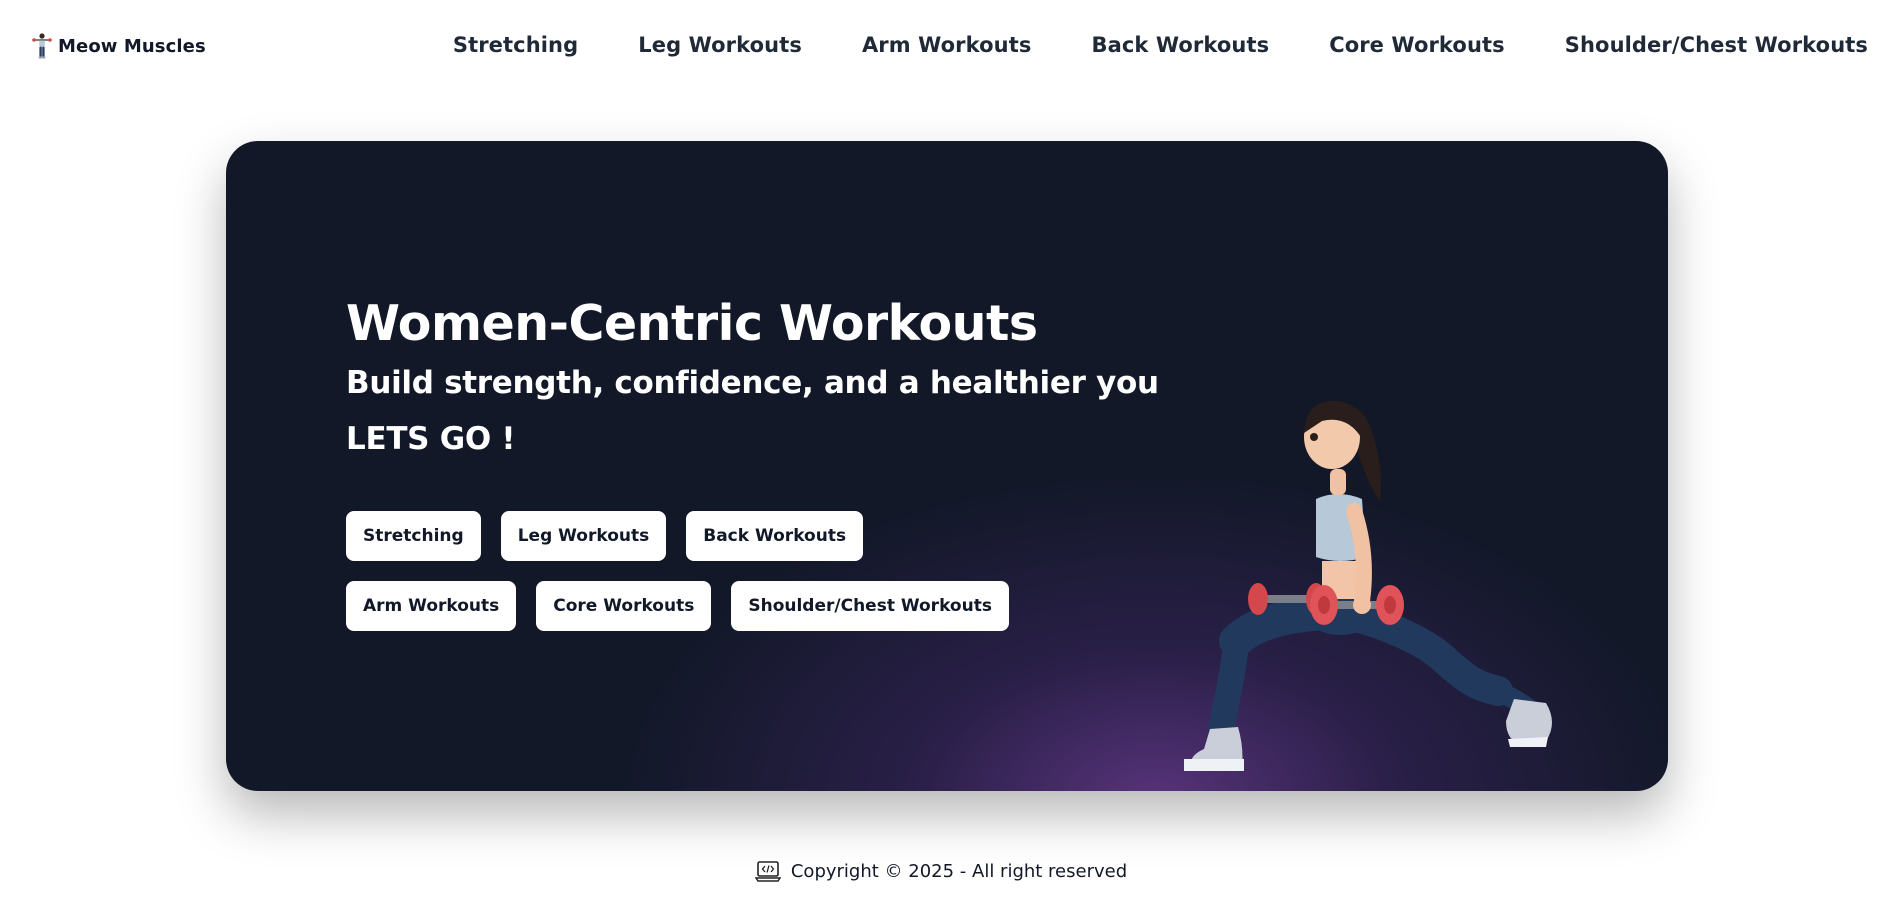  I want to click on nav-link-shoulder-chest-workouts: Shoulder/Chest Workouts, so click(1716, 45).